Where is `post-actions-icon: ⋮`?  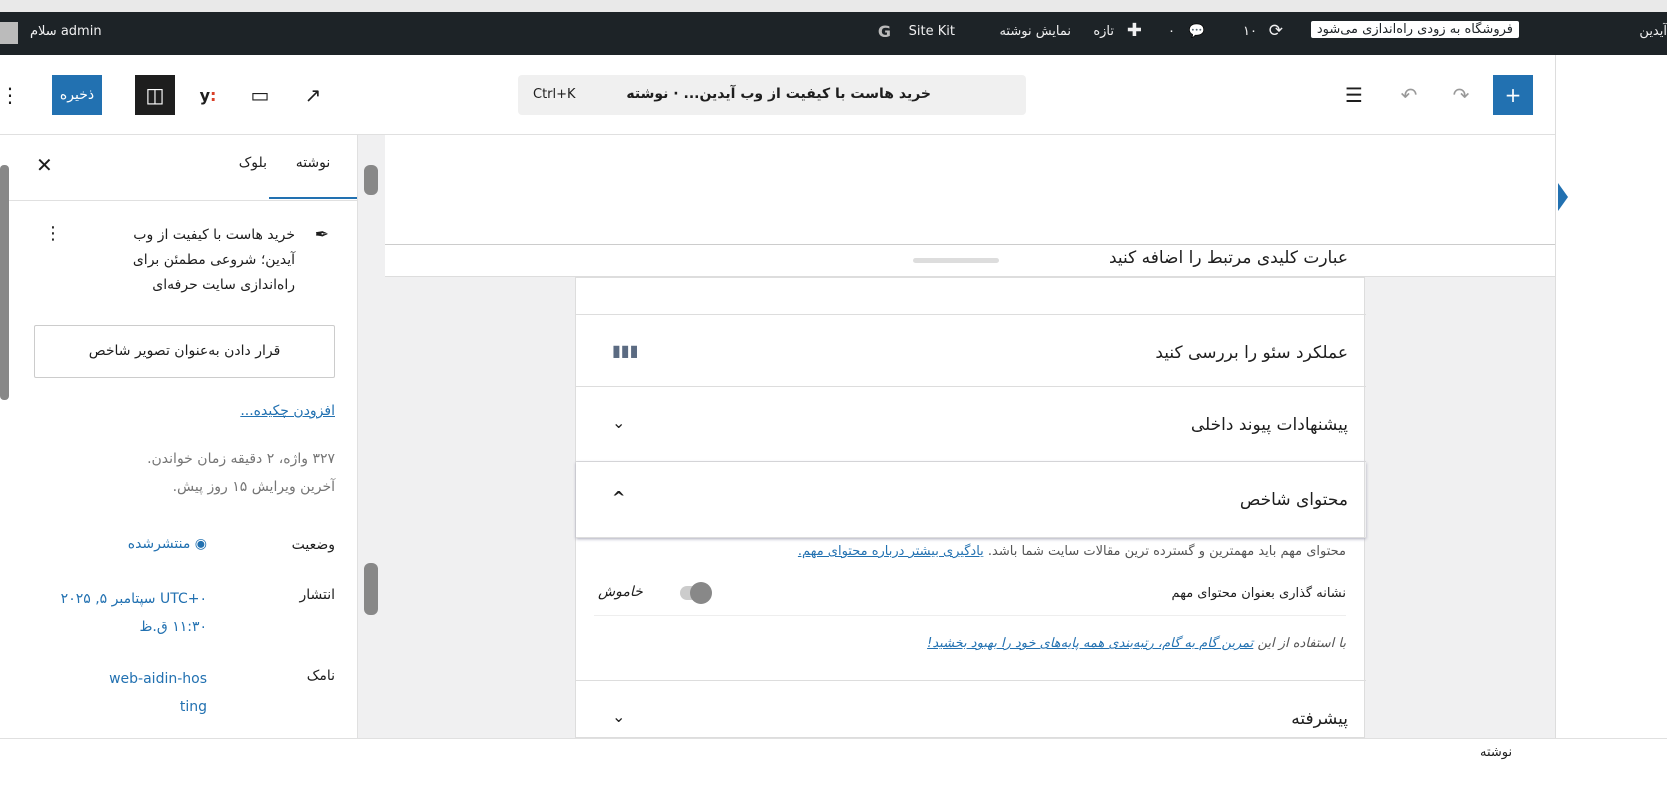 post-actions-icon: ⋮ is located at coordinates (53, 233).